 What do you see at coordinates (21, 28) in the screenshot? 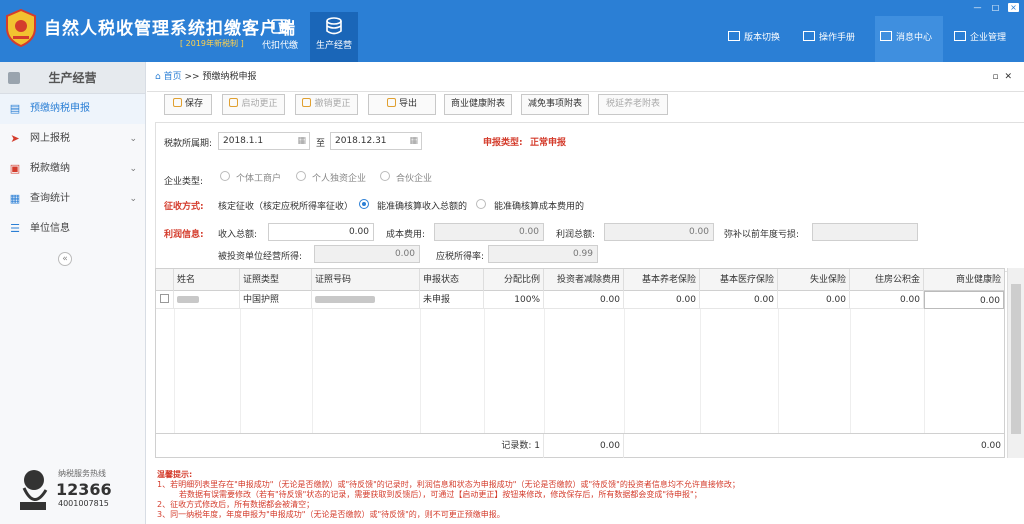
I see `tax-emblem-icon` at bounding box center [21, 28].